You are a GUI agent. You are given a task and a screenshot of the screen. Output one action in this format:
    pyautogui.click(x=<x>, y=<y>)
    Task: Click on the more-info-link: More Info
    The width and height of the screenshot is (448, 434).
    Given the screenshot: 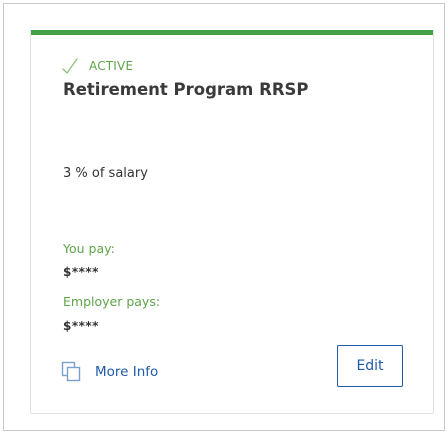 What is the action you would take?
    pyautogui.click(x=109, y=372)
    